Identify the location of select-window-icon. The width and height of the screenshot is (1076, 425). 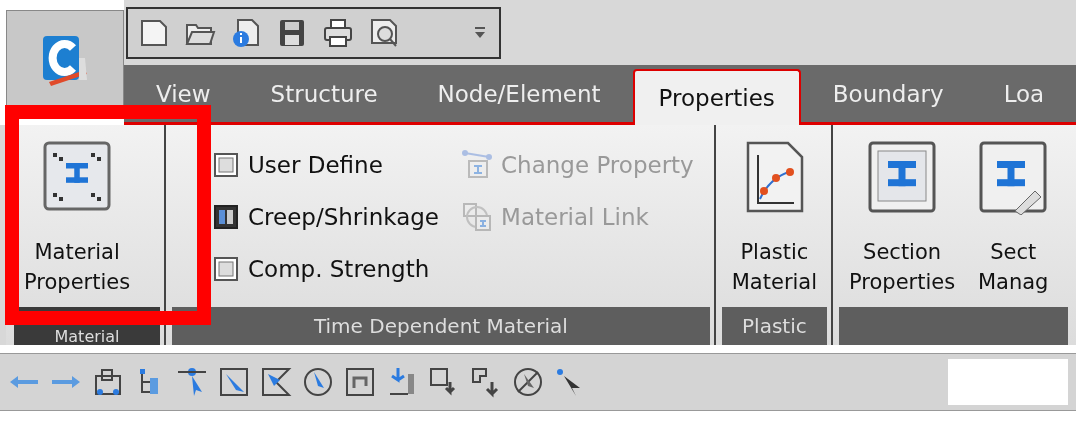
(234, 382).